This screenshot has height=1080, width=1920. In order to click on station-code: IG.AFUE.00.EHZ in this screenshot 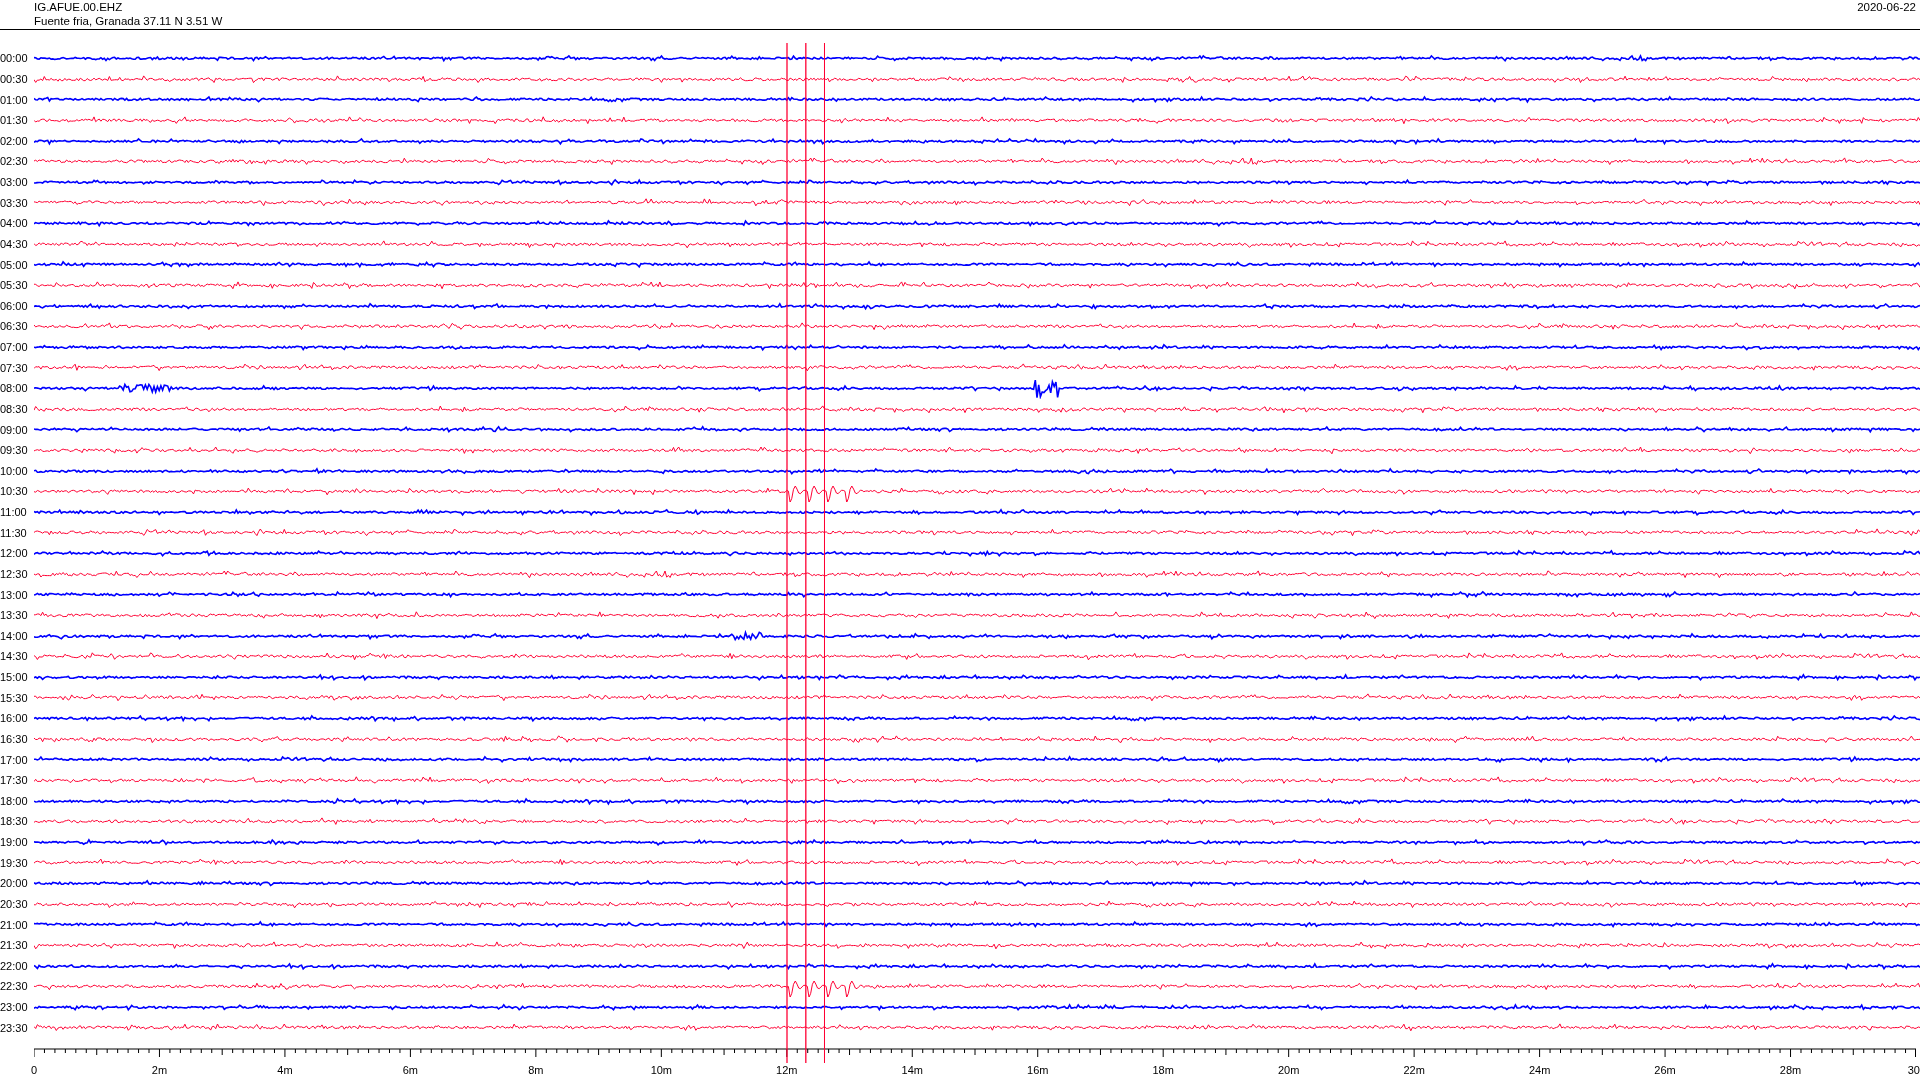, I will do `click(79, 7)`.